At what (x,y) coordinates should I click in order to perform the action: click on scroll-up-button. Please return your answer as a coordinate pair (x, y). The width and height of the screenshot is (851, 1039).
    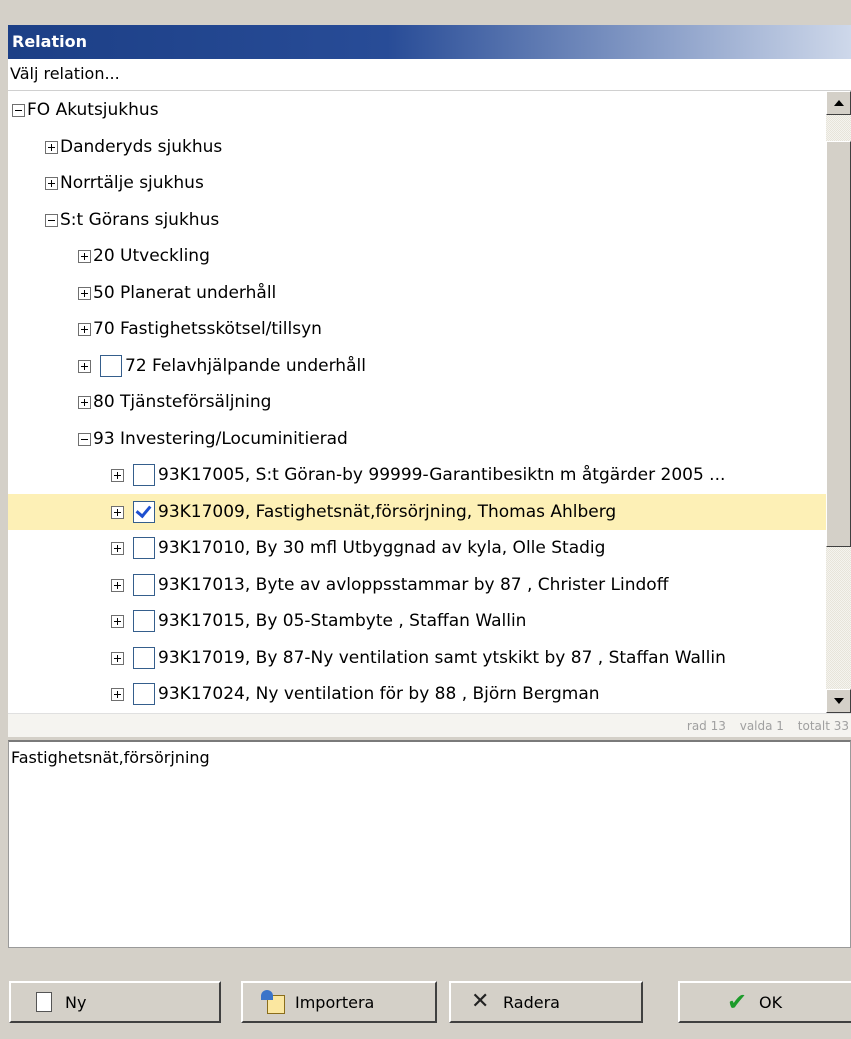
    Looking at the image, I should click on (838, 103).